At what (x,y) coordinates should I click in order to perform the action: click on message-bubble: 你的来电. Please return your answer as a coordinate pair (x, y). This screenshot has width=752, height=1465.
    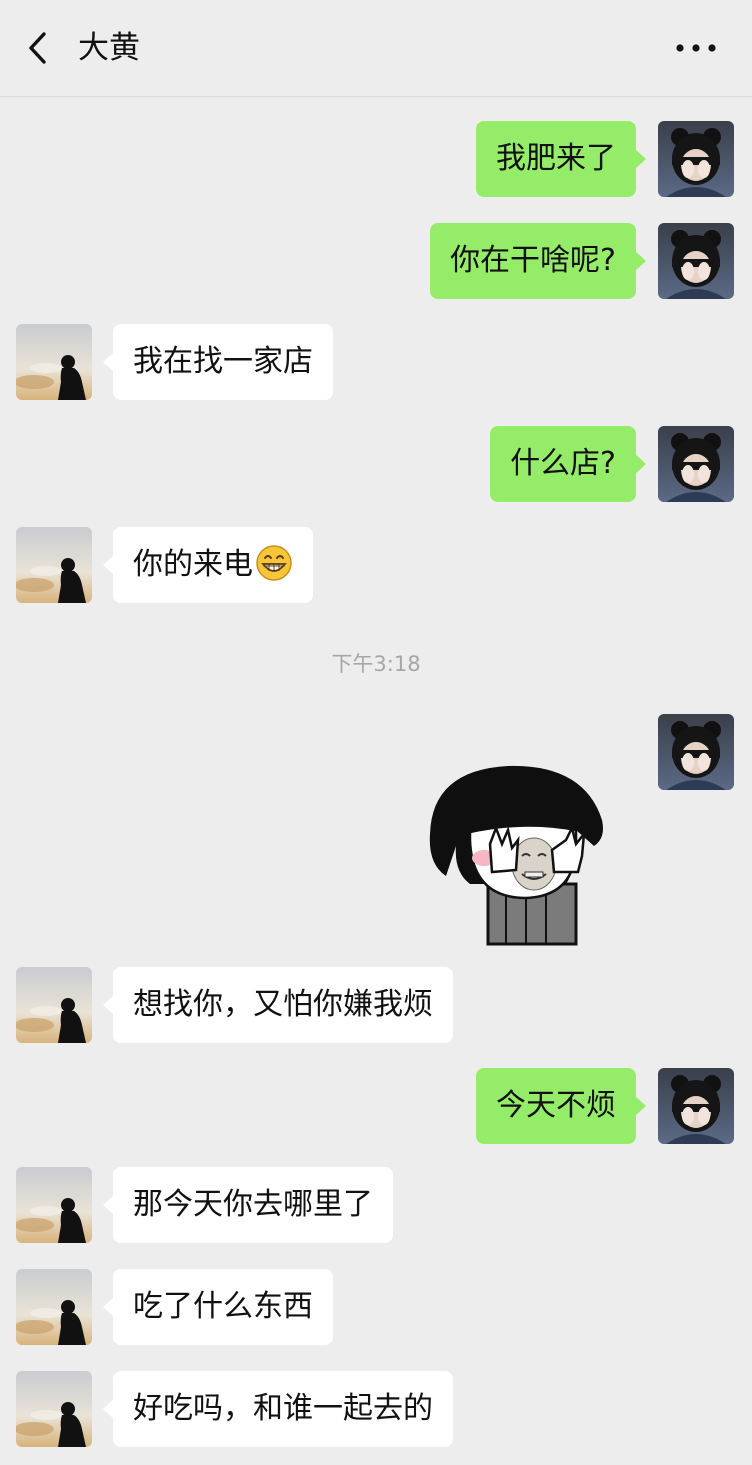
    Looking at the image, I should click on (208, 565).